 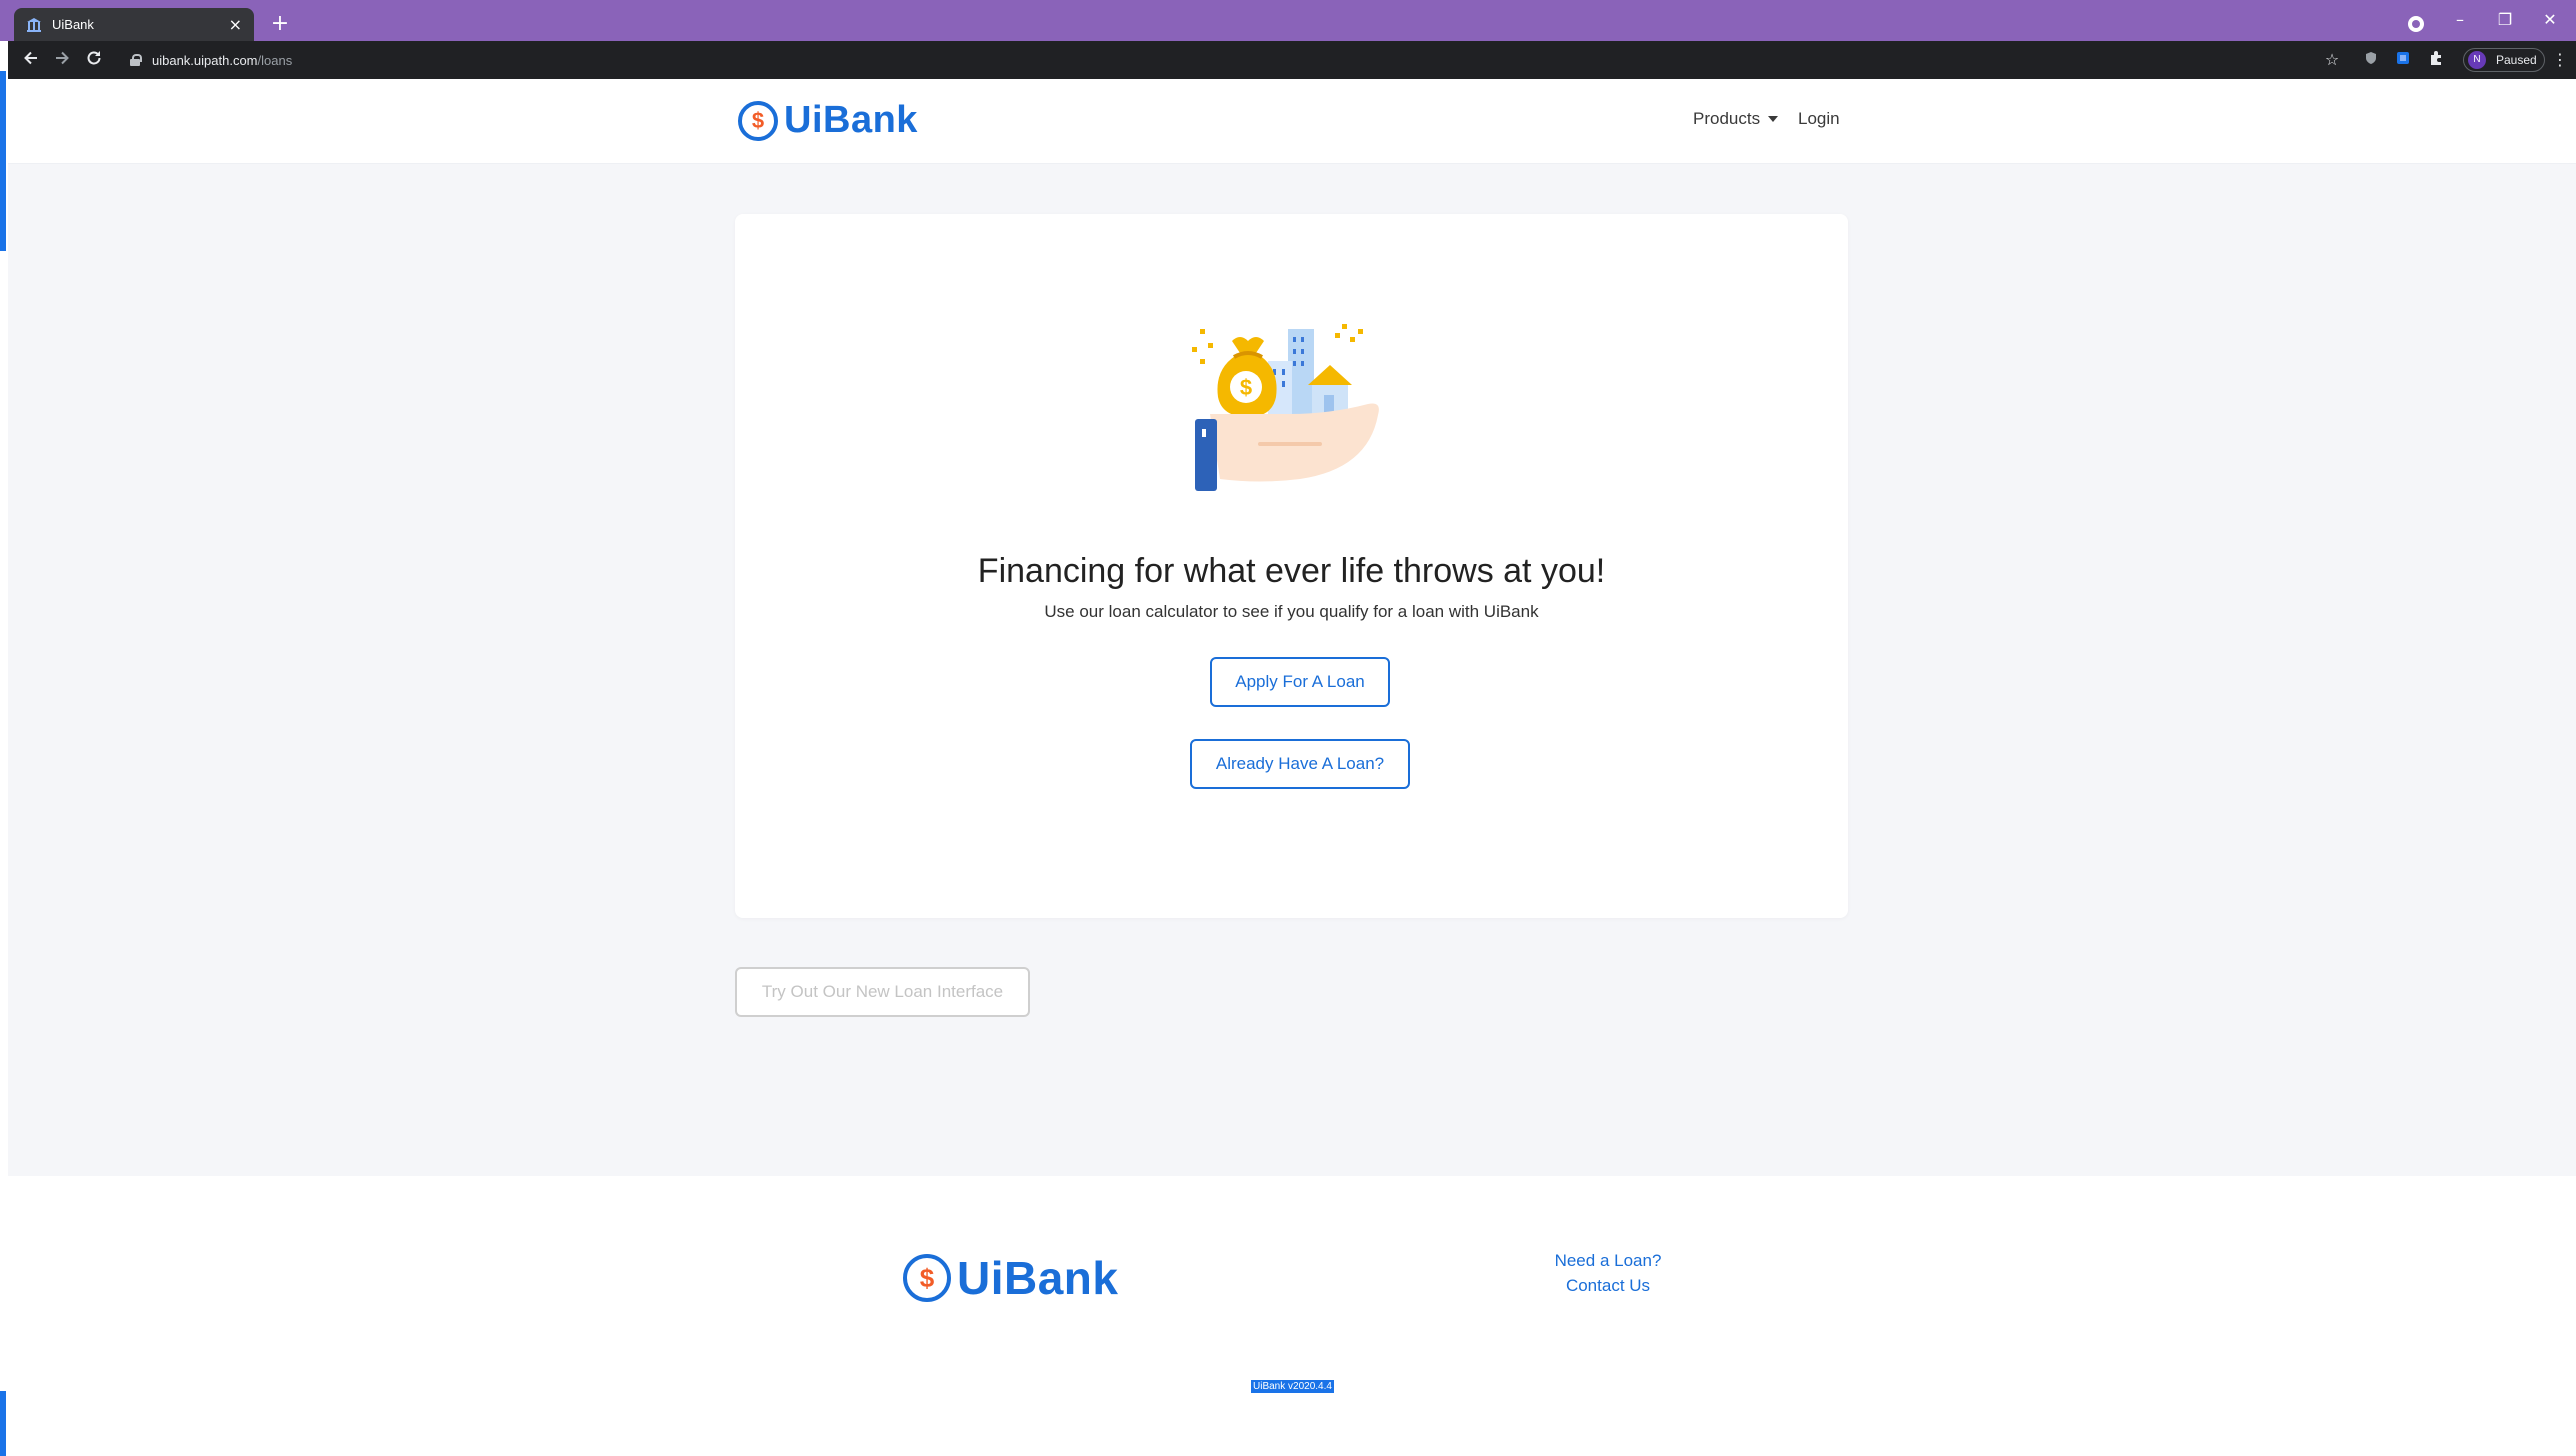 I want to click on reload-icon, so click(x=94, y=60).